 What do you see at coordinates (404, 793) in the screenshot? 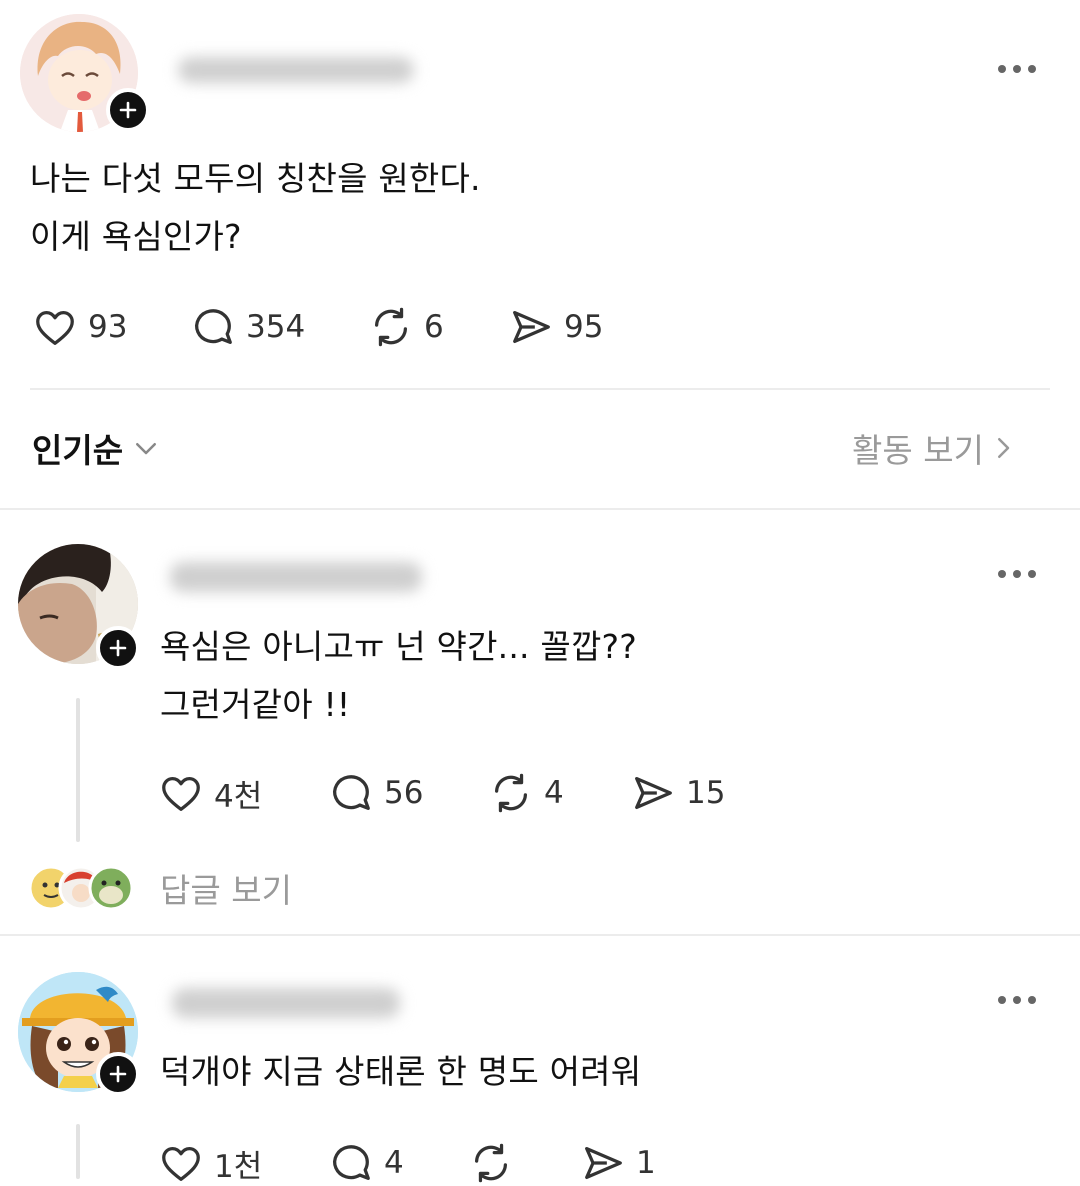
I see `comment-count: 56` at bounding box center [404, 793].